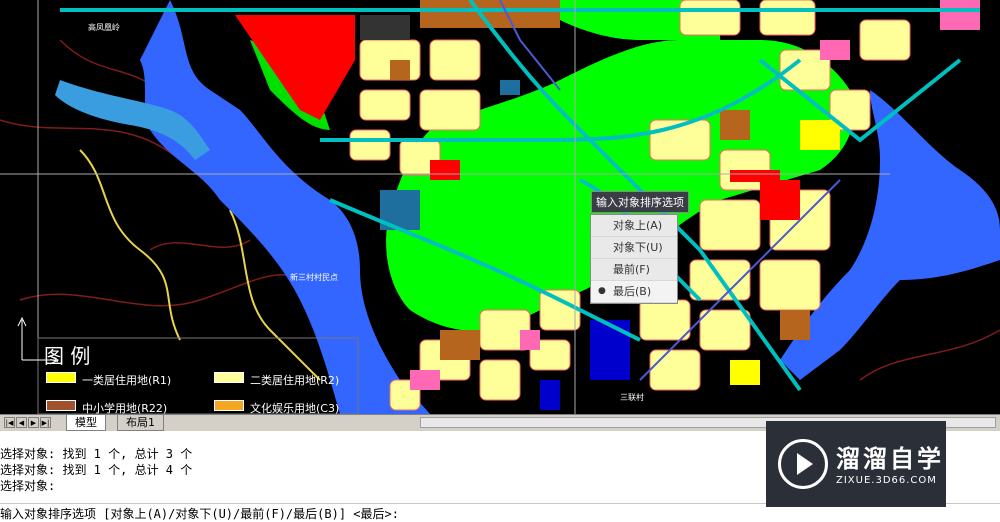 This screenshot has width=1000, height=522. Describe the element at coordinates (640, 202) in the screenshot. I see `command-tooltip: 输入对象排序选项` at that location.